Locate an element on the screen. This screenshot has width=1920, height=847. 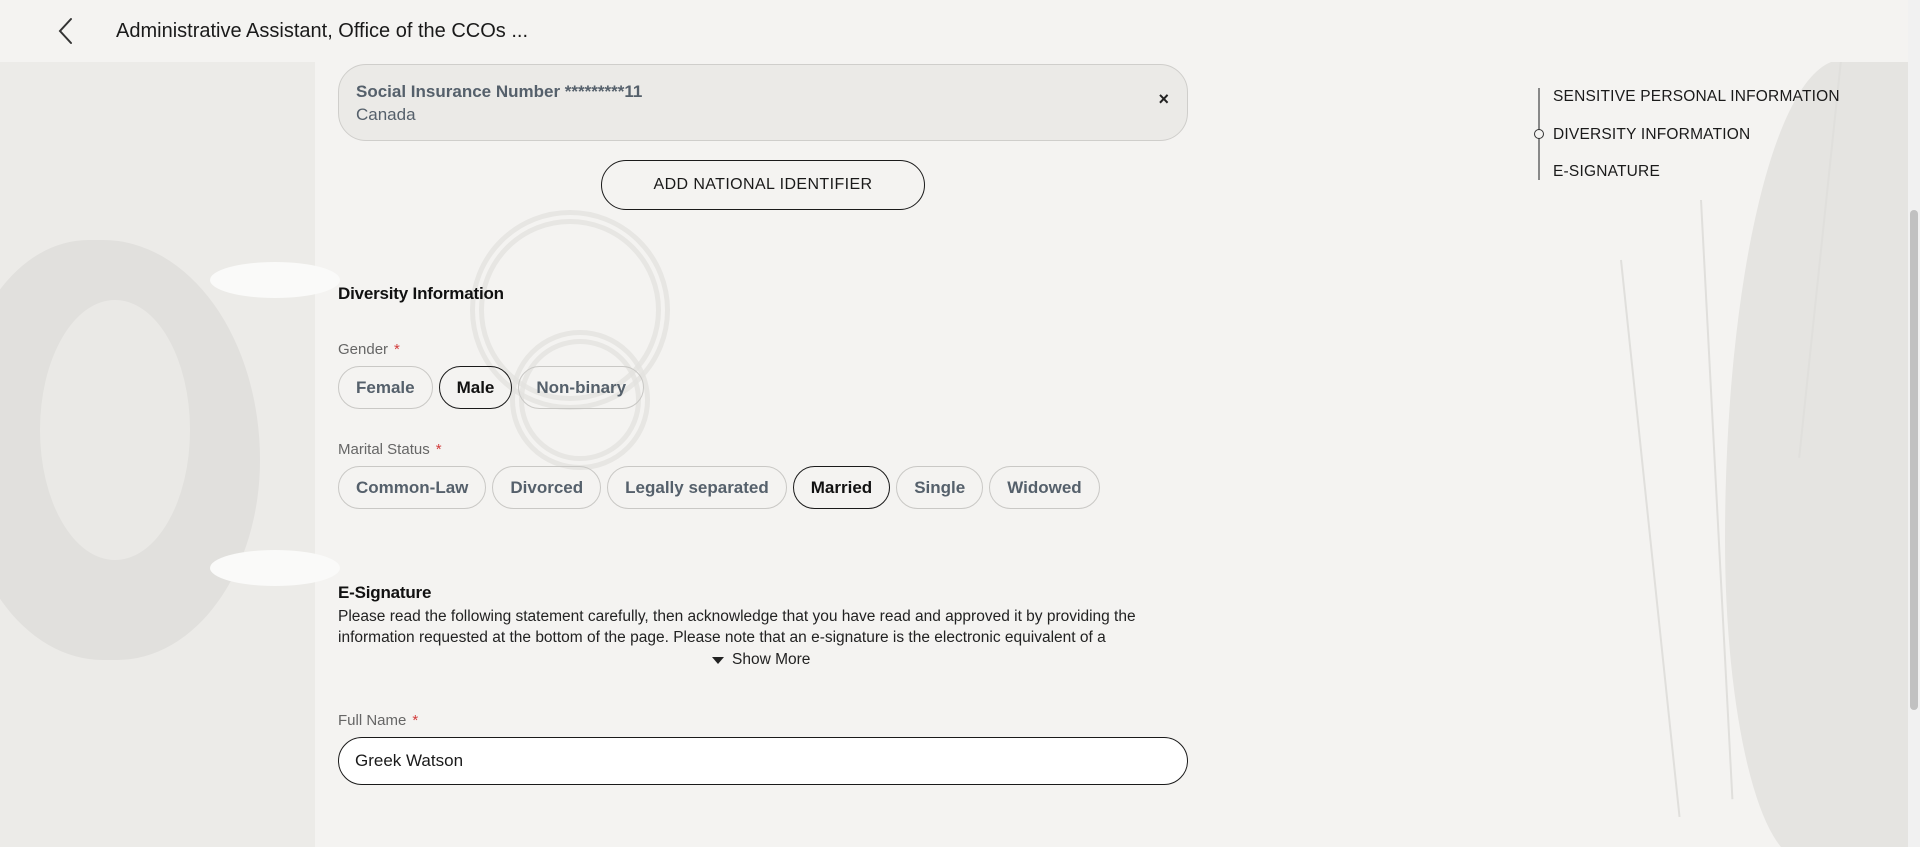
gender-option-male: Male is located at coordinates (475, 387).